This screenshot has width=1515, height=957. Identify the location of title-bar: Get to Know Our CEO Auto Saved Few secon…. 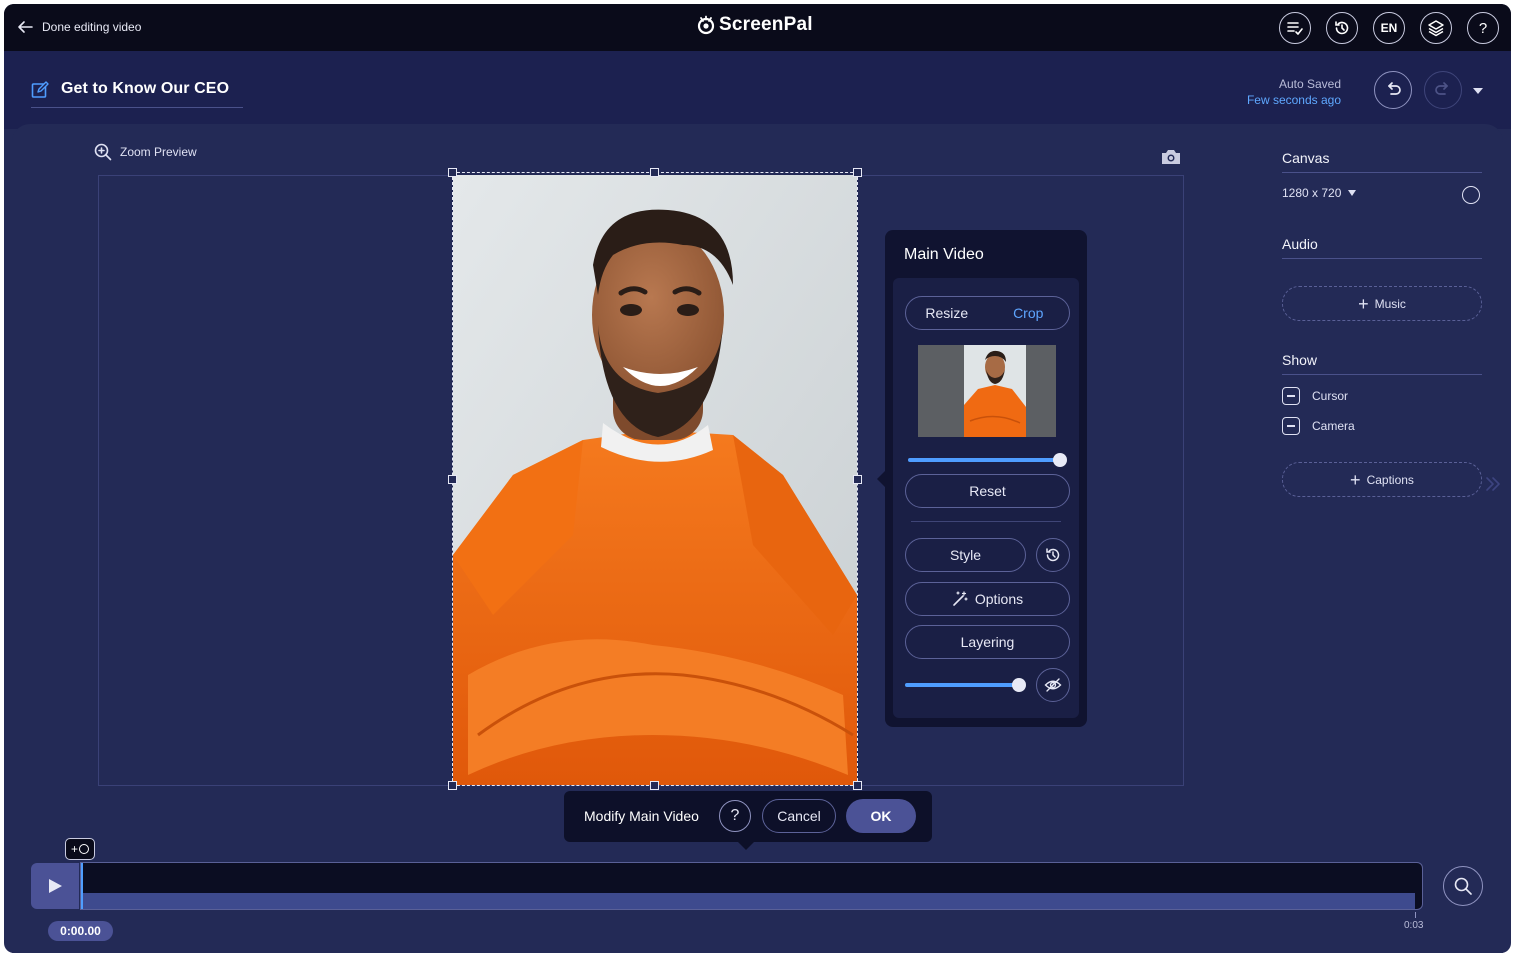
(757, 90).